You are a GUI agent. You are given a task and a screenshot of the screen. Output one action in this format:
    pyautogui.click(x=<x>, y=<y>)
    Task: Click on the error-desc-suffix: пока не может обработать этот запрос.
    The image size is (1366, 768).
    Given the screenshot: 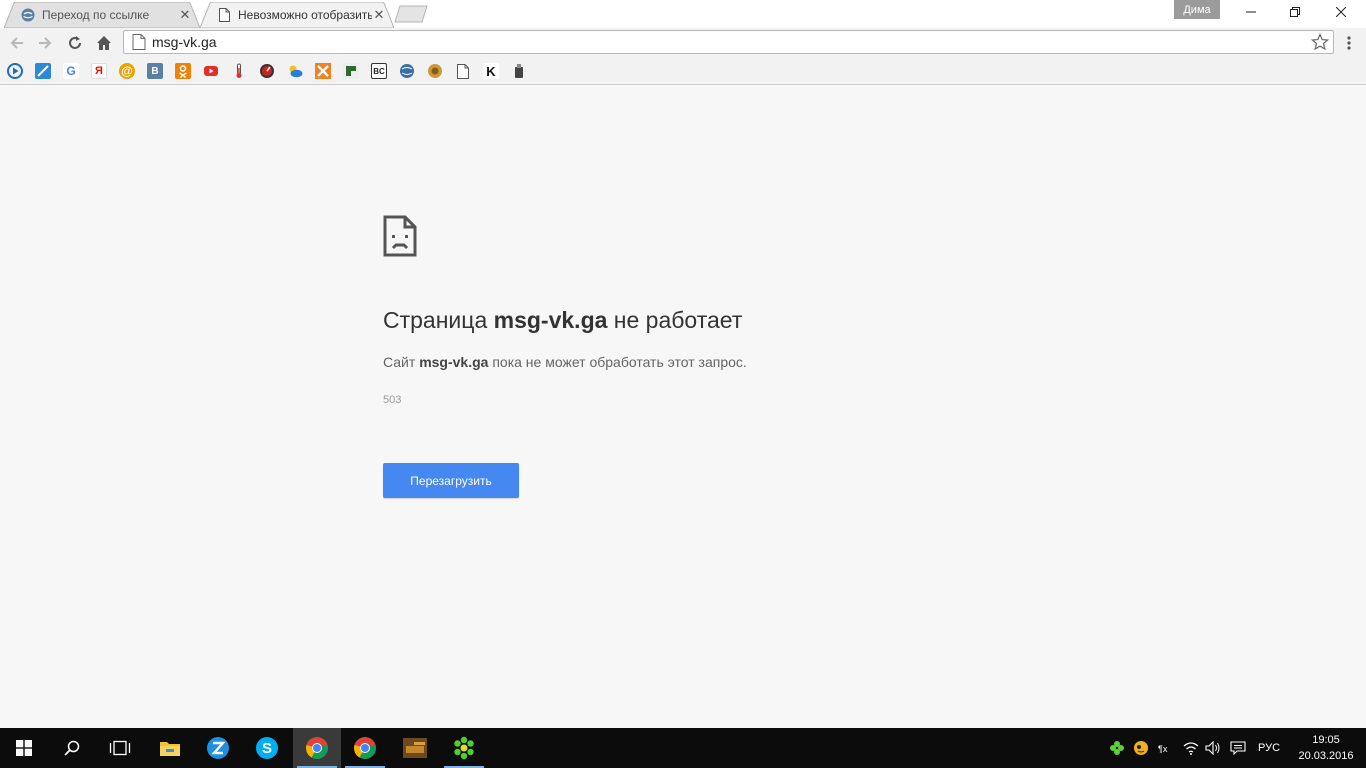 What is the action you would take?
    pyautogui.click(x=619, y=362)
    